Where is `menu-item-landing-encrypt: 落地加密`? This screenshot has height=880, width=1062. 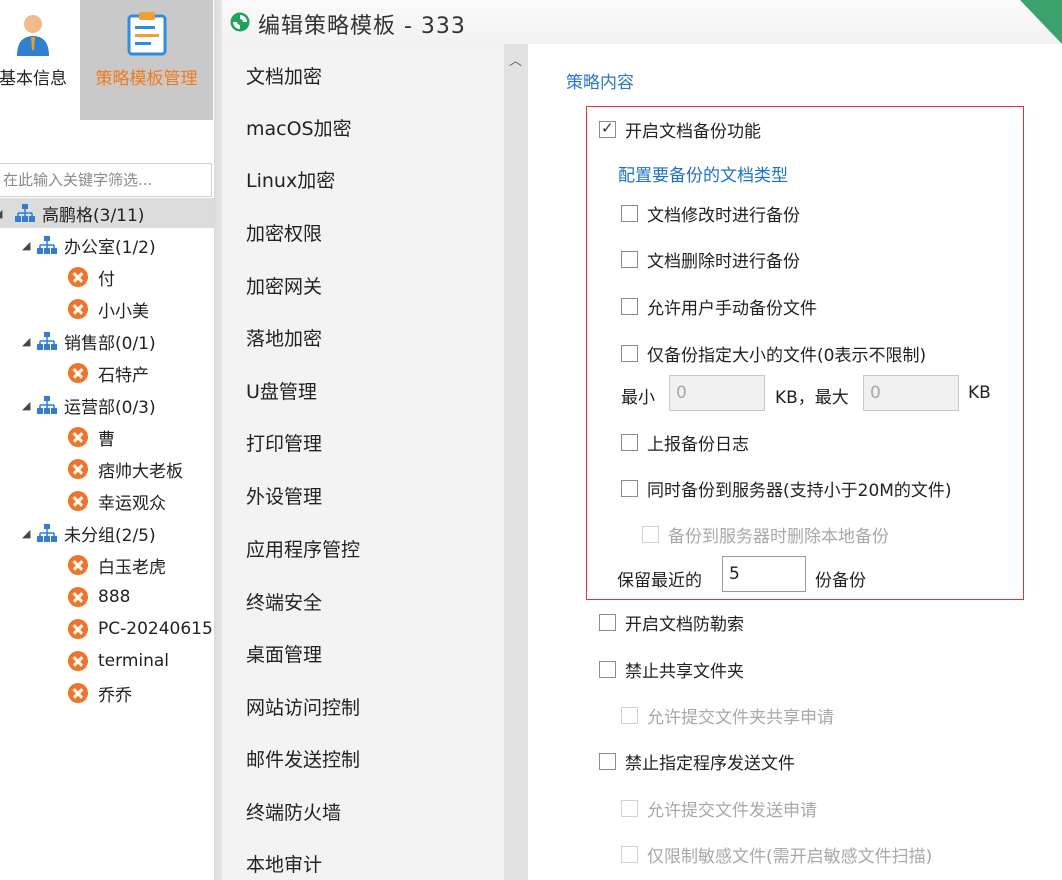
menu-item-landing-encrypt: 落地加密 is located at coordinates (284, 337).